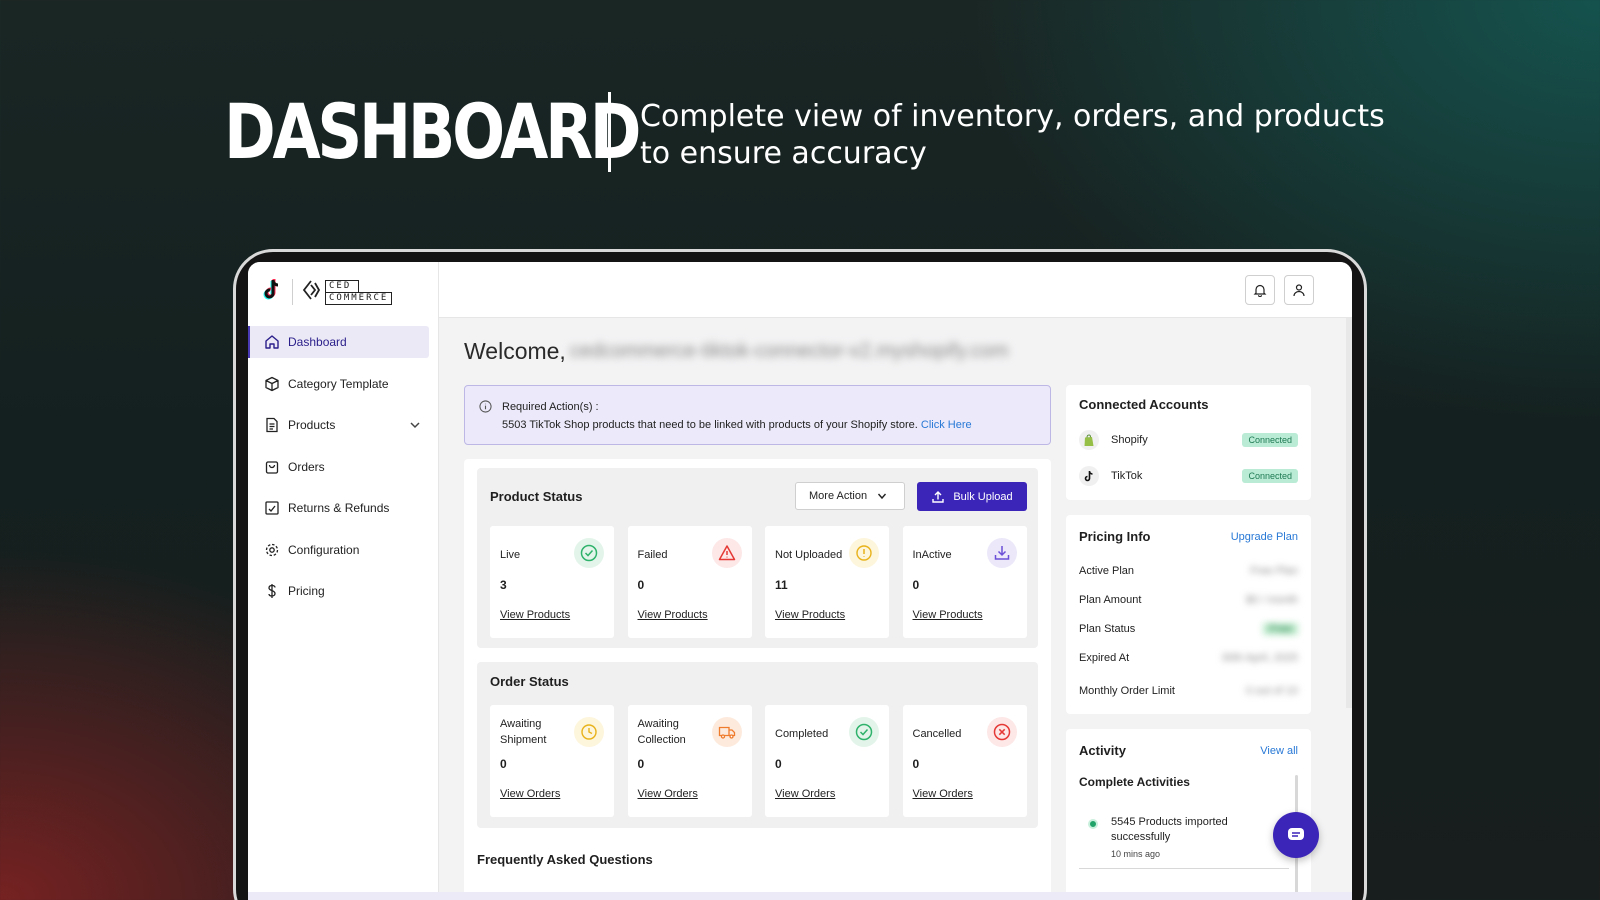 The height and width of the screenshot is (900, 1600). What do you see at coordinates (827, 582) in the screenshot?
I see `product-card-not-uploaded: Not Uploaded 11 View Products` at bounding box center [827, 582].